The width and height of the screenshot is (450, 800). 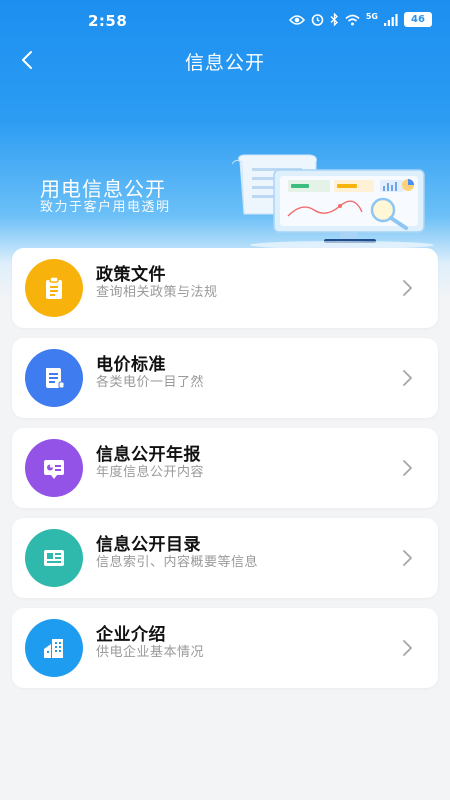 I want to click on presentation-board-icon, so click(x=54, y=469).